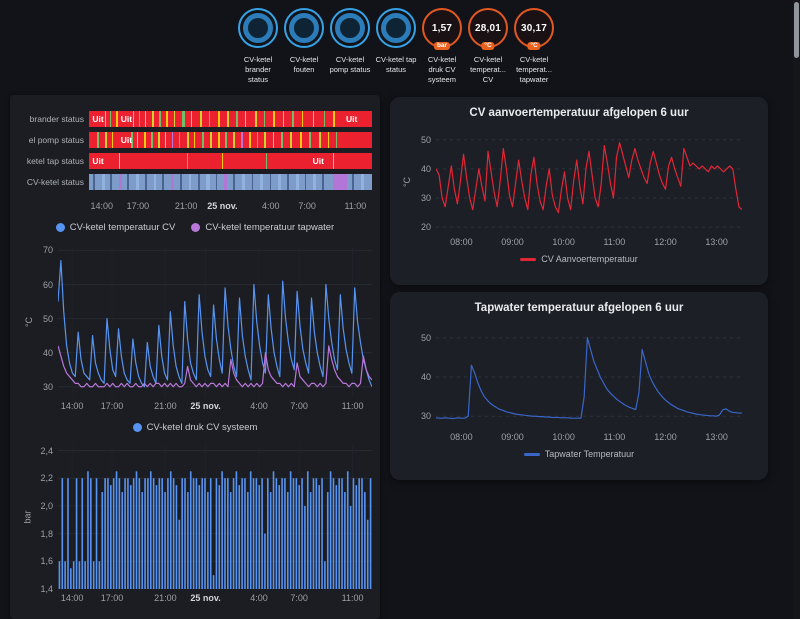  Describe the element at coordinates (165, 406) in the screenshot. I see `x-tick: 21:00` at that location.